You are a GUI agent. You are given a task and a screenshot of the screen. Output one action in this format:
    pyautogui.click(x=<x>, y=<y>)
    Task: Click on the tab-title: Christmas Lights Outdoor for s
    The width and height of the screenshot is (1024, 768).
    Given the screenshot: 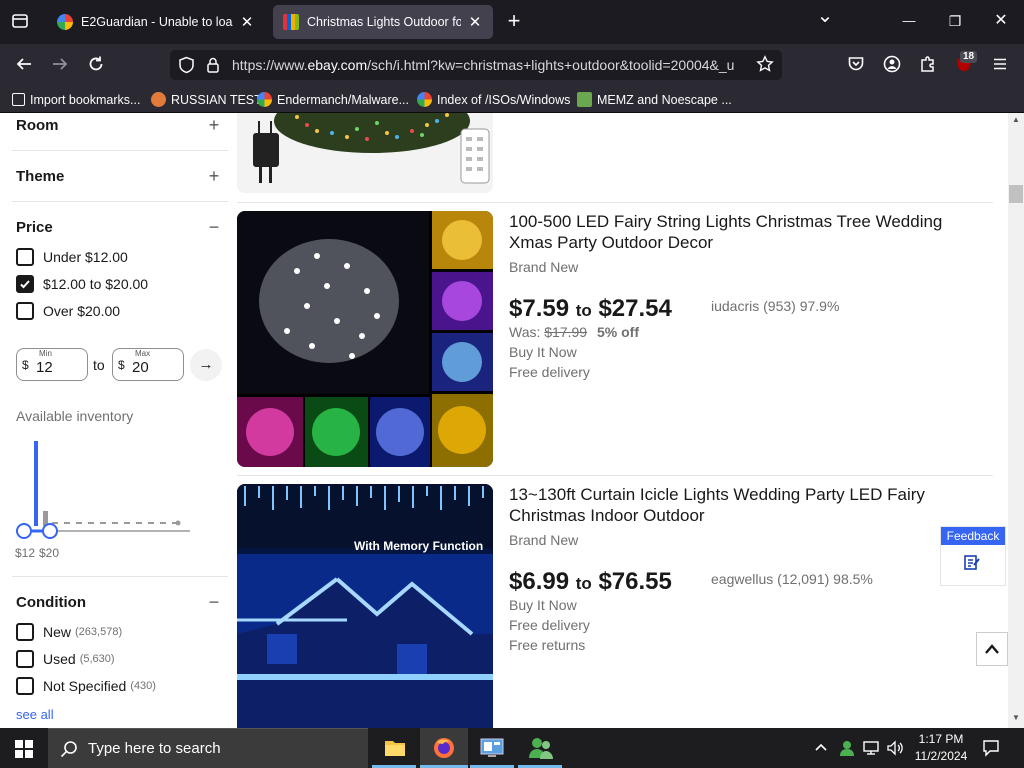 What is the action you would take?
    pyautogui.click(x=384, y=22)
    